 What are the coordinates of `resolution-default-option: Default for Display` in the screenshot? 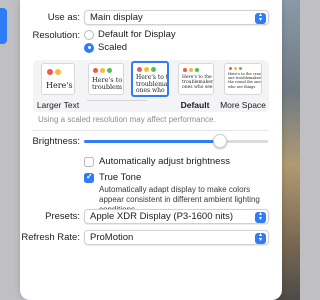 It's located at (130, 34).